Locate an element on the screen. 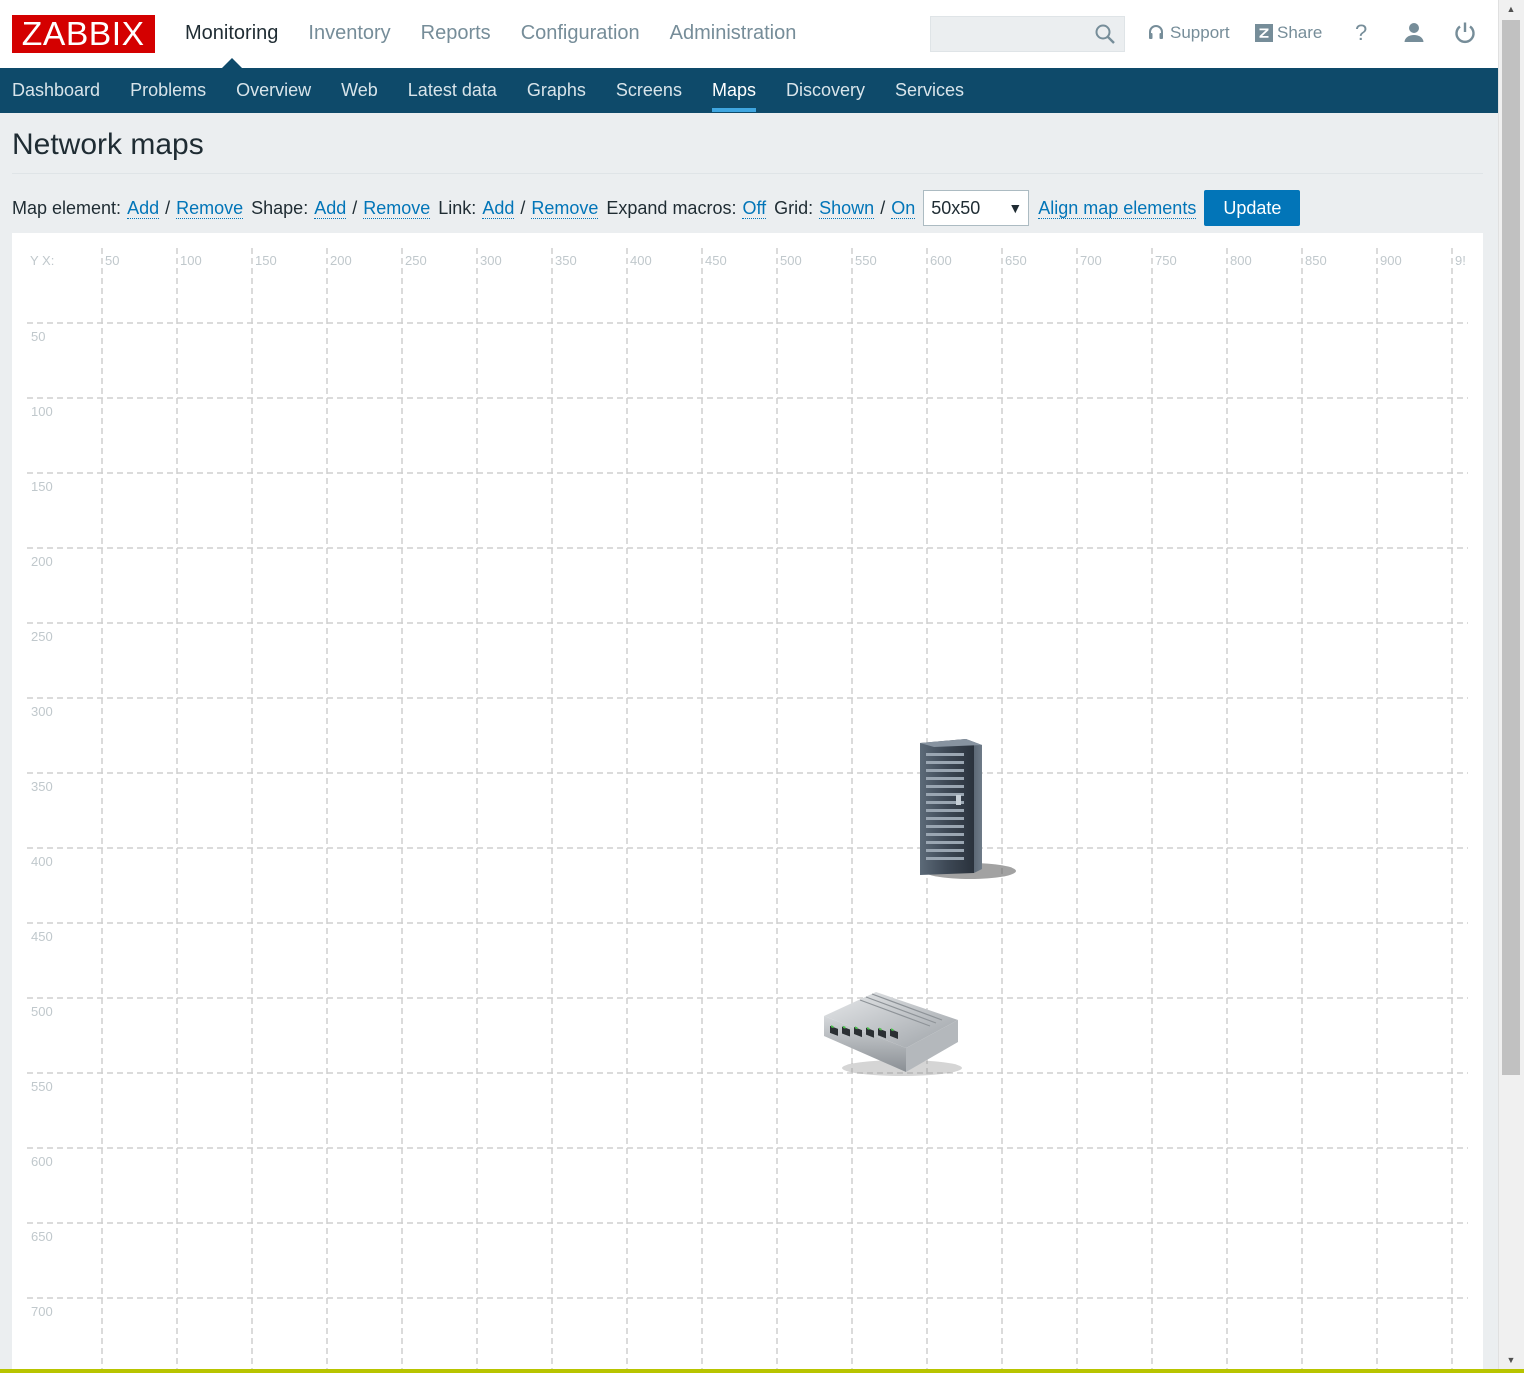 This screenshot has width=1524, height=1373. shape-add-link: Add is located at coordinates (330, 208).